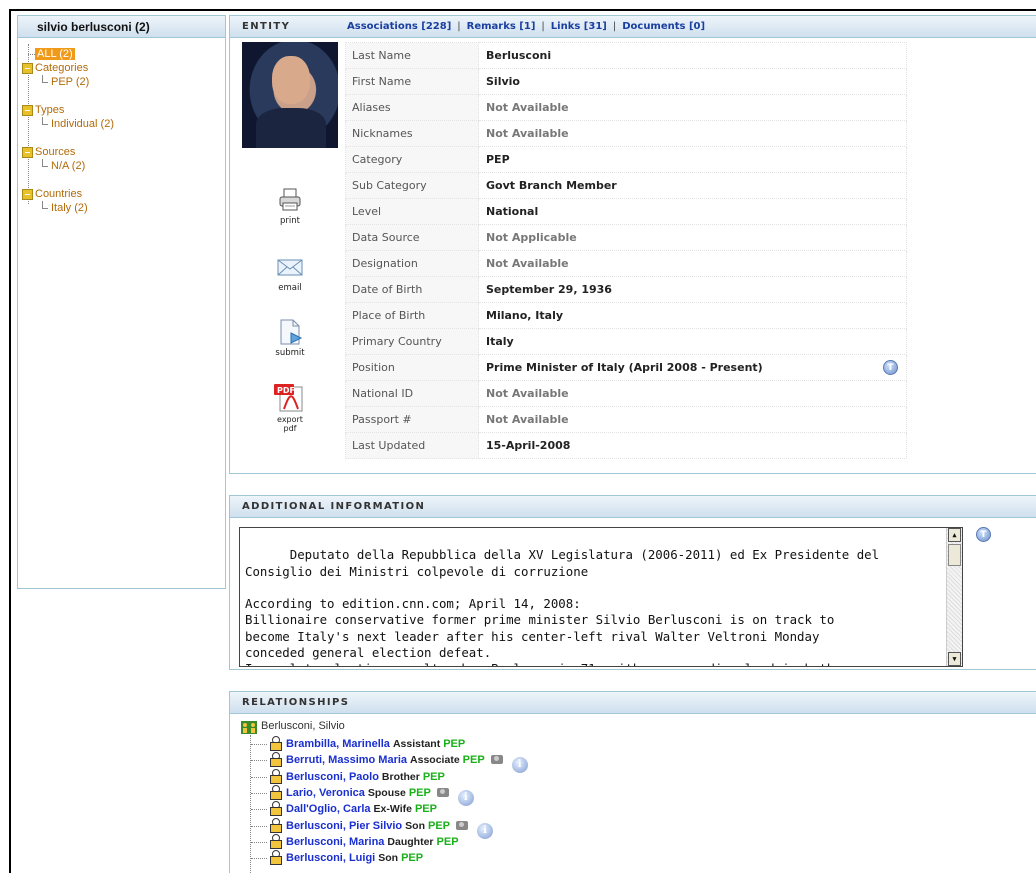 The image size is (1036, 873). What do you see at coordinates (325, 793) in the screenshot?
I see `relationship-name-link: Lario, Veronica` at bounding box center [325, 793].